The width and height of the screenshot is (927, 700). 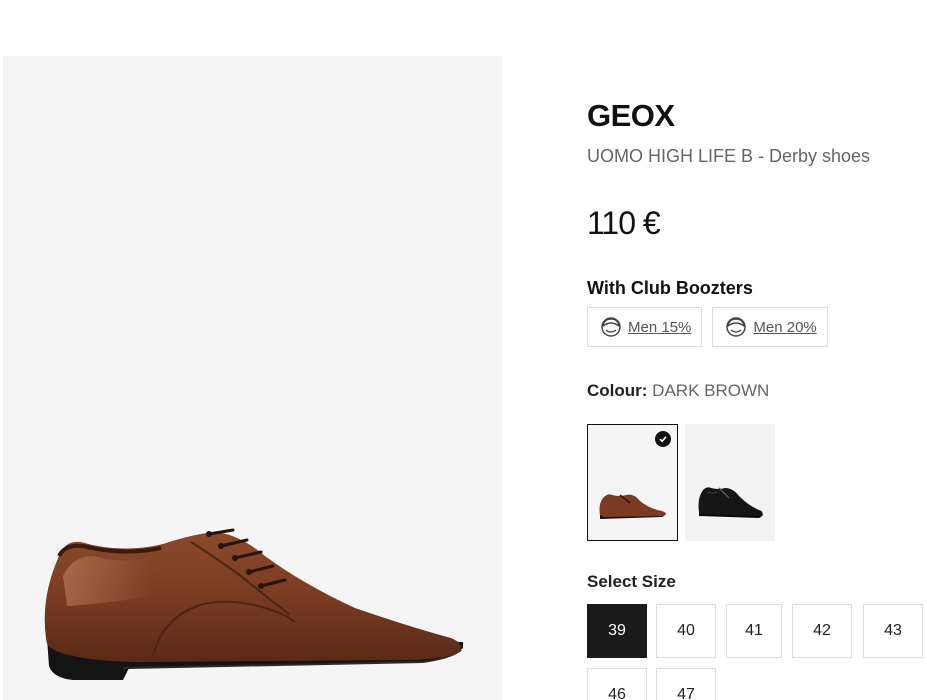 What do you see at coordinates (617, 631) in the screenshot?
I see `size-option-39: 39` at bounding box center [617, 631].